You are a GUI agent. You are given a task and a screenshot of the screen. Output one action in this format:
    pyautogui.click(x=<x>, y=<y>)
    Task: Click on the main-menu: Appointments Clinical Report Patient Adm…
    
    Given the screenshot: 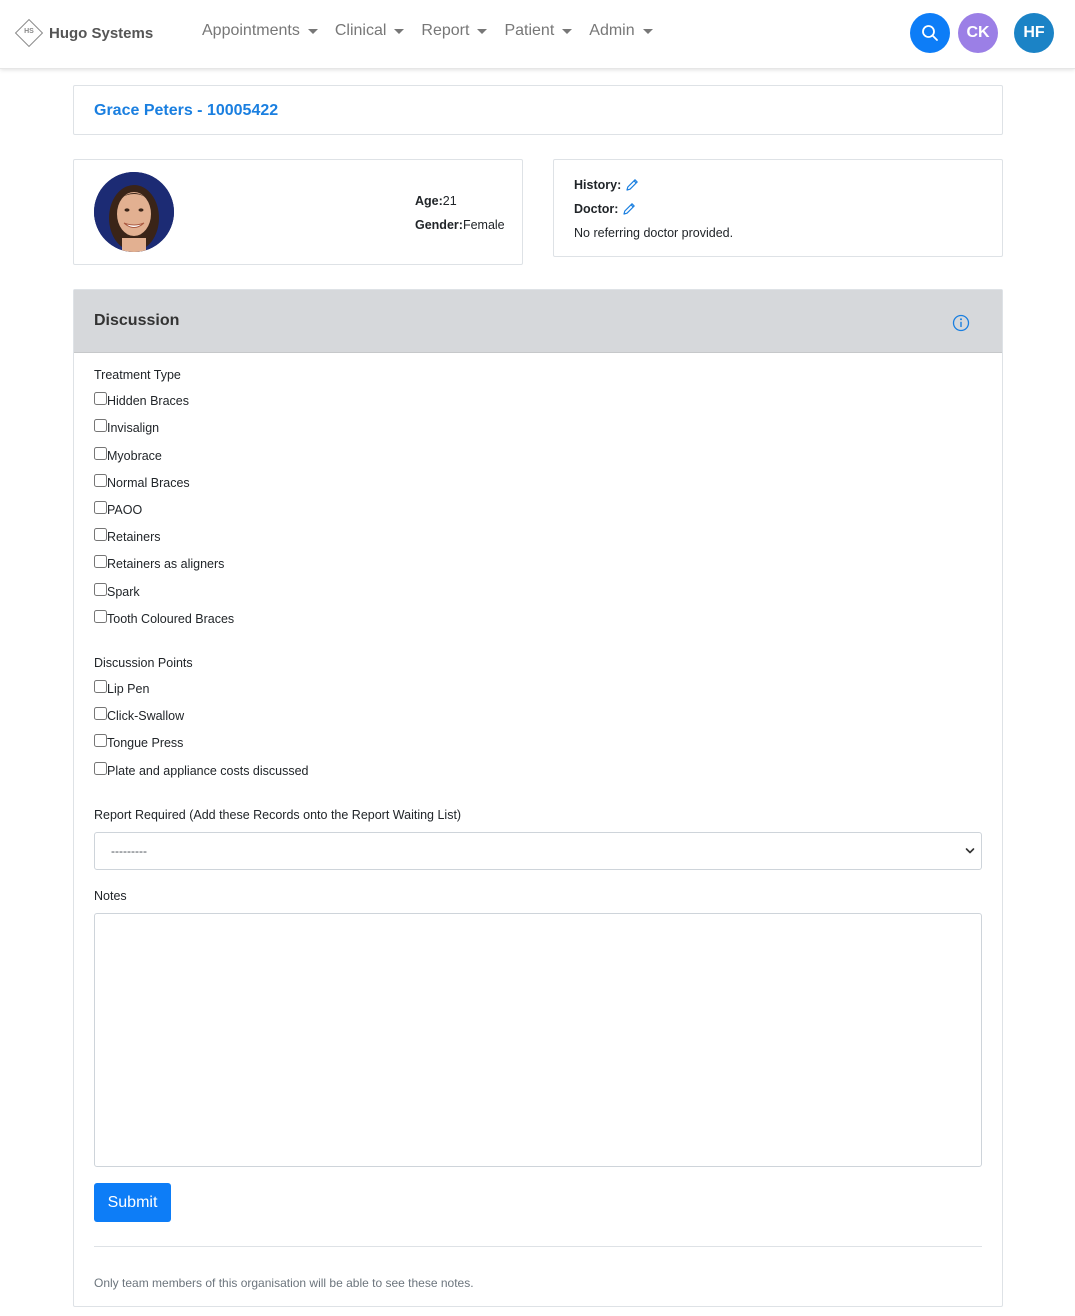 What is the action you would take?
    pyautogui.click(x=436, y=31)
    